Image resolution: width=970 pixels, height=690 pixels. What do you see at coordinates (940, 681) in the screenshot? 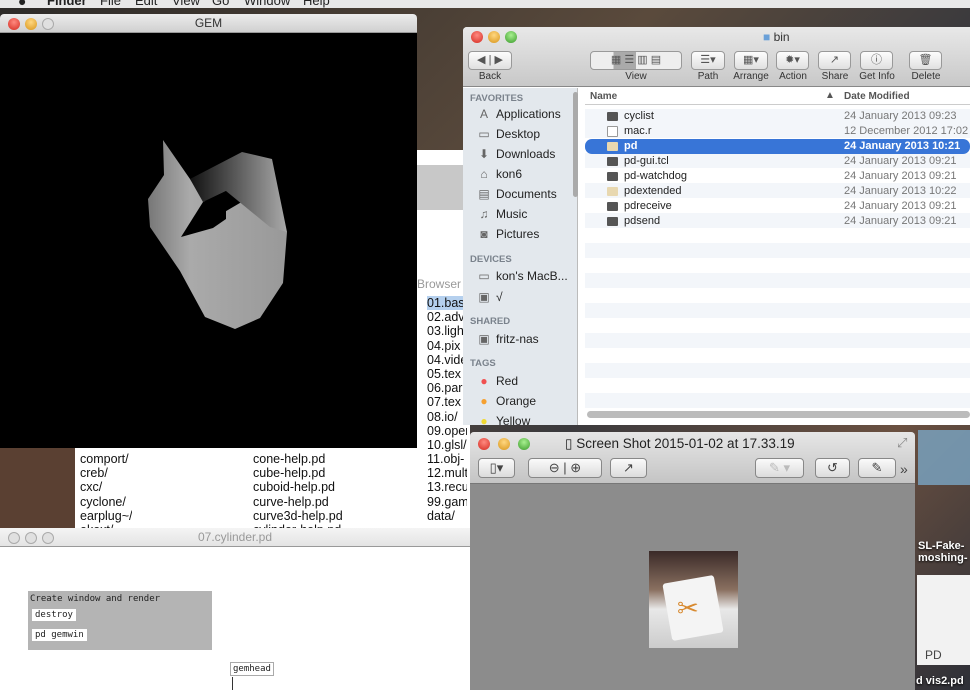
I see `desktop-item-label: d vis2.pd` at bounding box center [940, 681].